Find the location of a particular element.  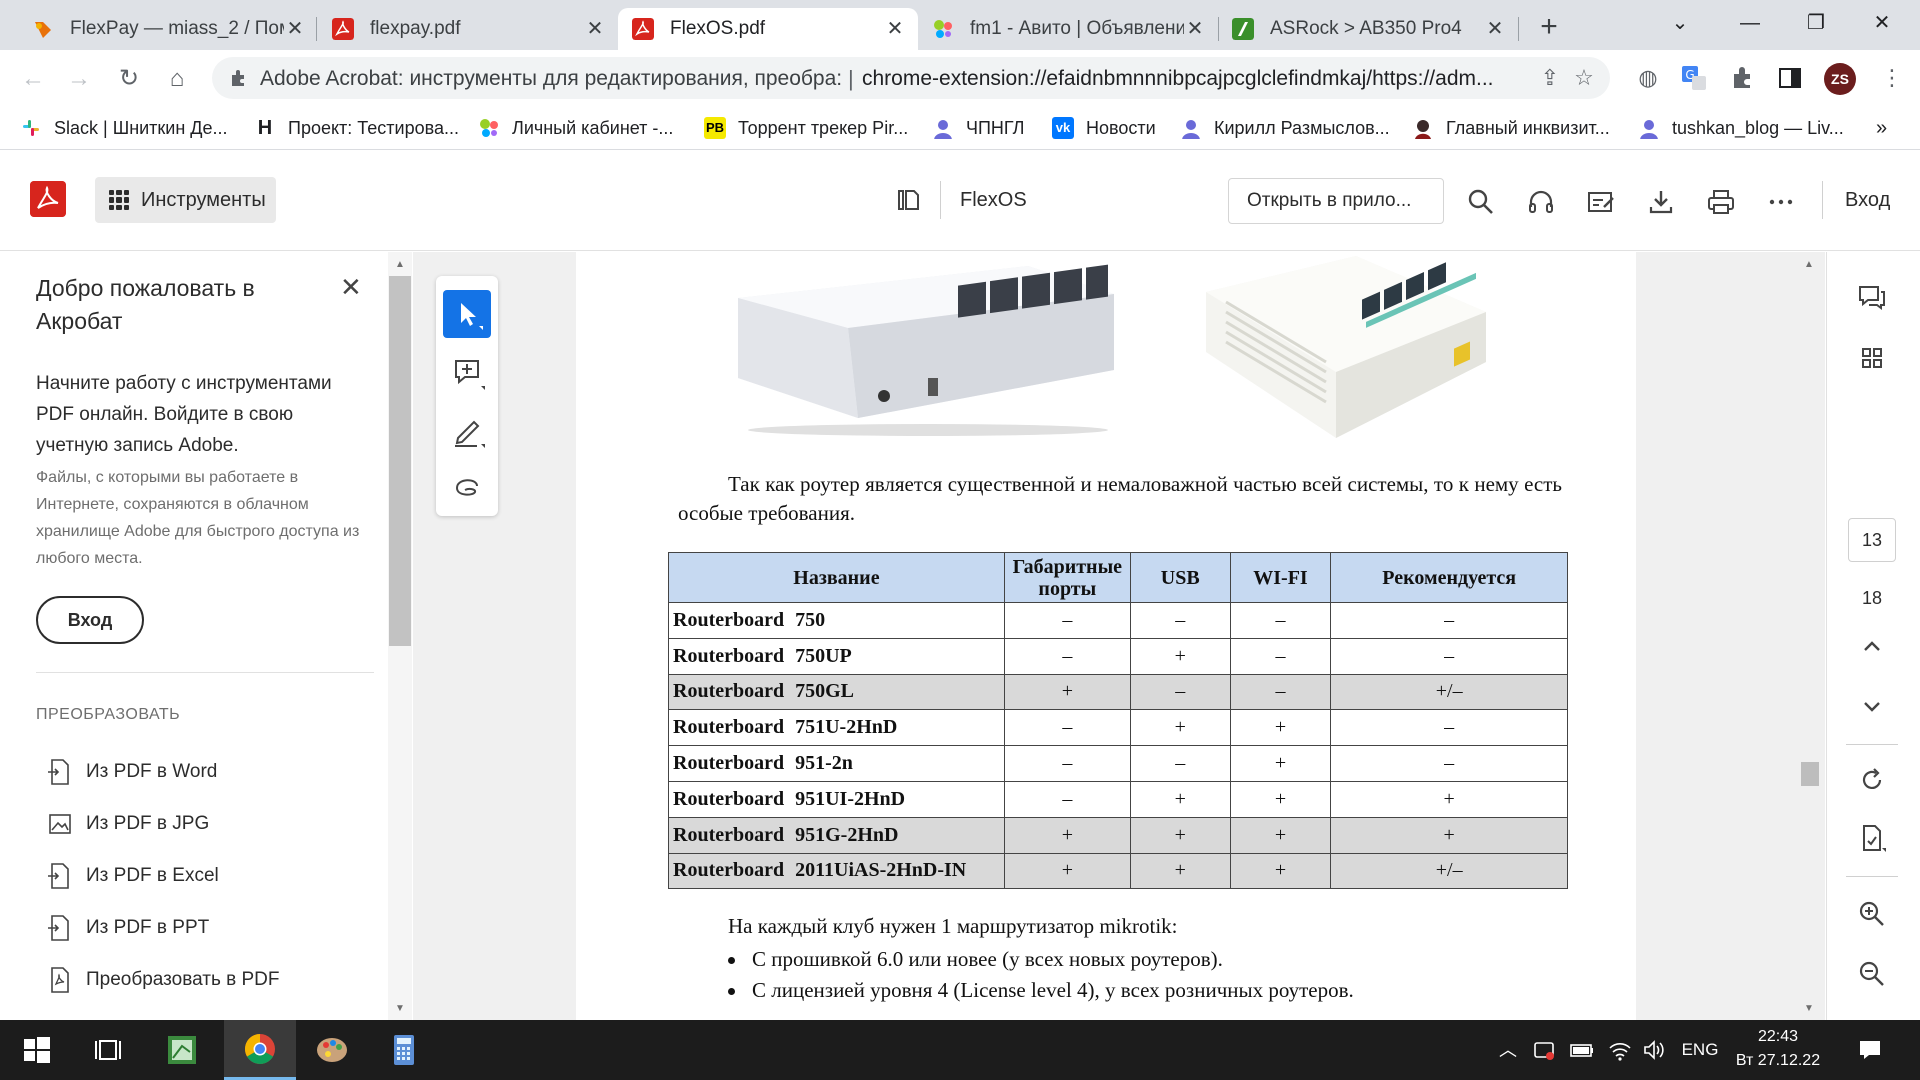

add-comment-button is located at coordinates (467, 372).